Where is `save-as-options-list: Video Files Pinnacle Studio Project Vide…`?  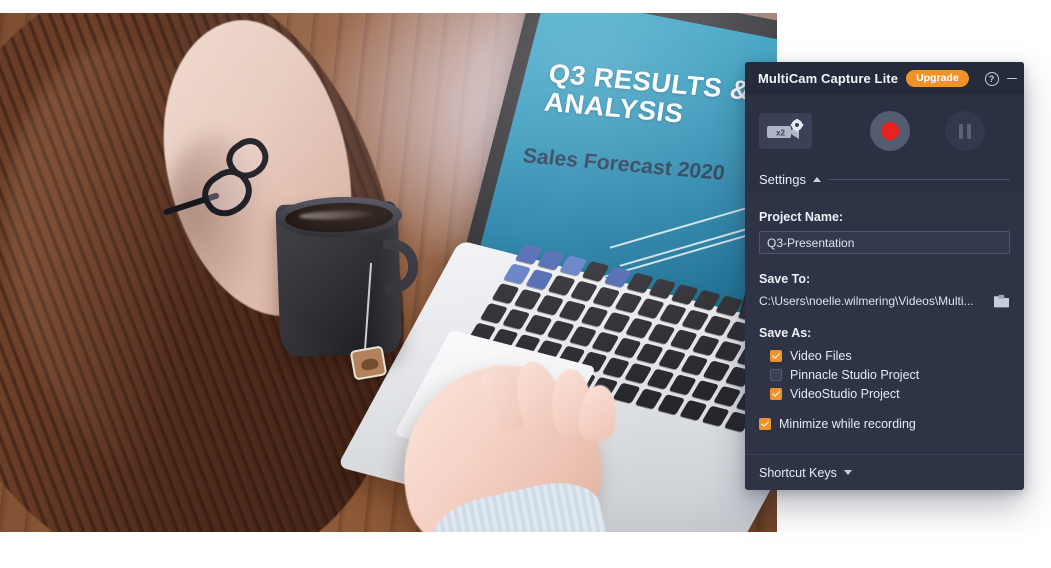 save-as-options-list: Video Files Pinnacle Studio Project Vide… is located at coordinates (884, 390).